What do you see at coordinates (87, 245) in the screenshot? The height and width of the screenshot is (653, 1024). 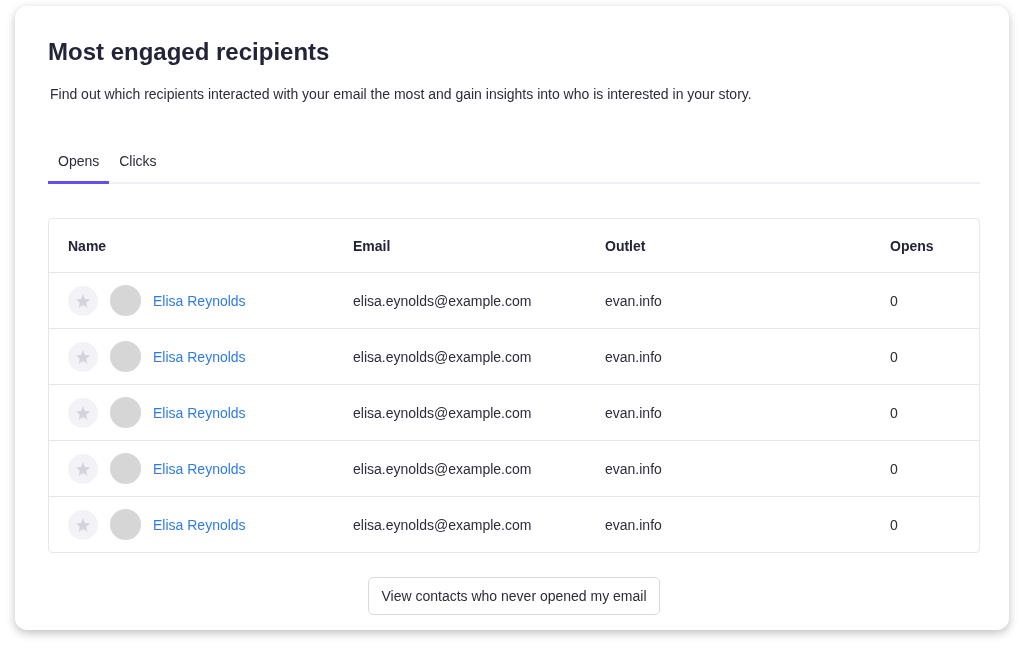 I see `column-header: Name` at bounding box center [87, 245].